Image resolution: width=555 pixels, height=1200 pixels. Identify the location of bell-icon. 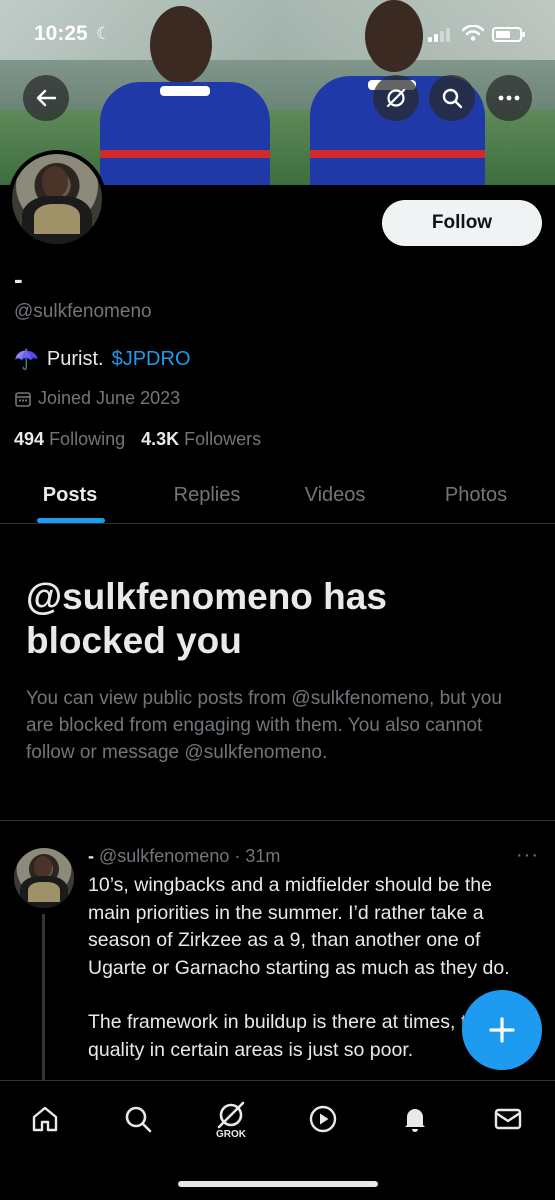
(415, 1120).